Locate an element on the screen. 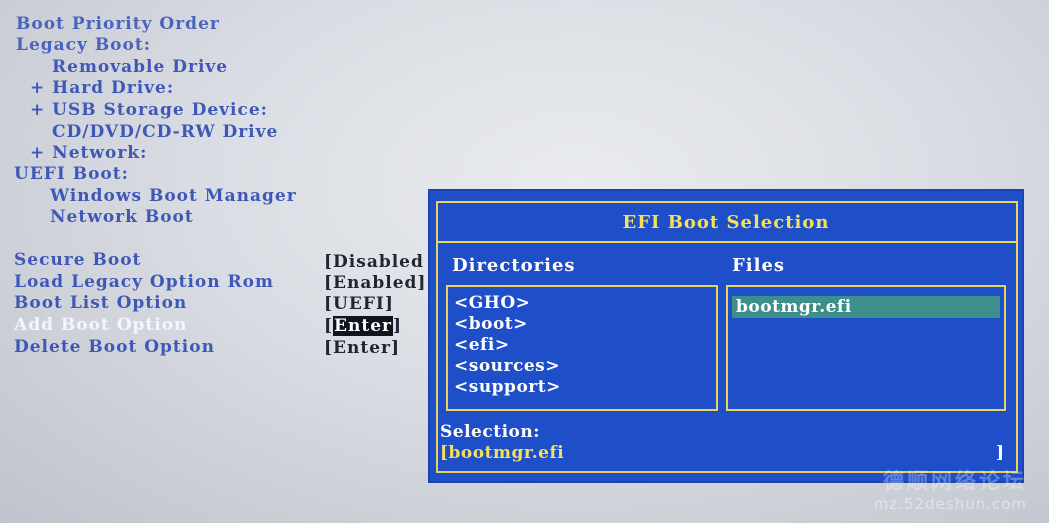 The image size is (1049, 523). add-boot-option-open-bracket: [ is located at coordinates (329, 326).